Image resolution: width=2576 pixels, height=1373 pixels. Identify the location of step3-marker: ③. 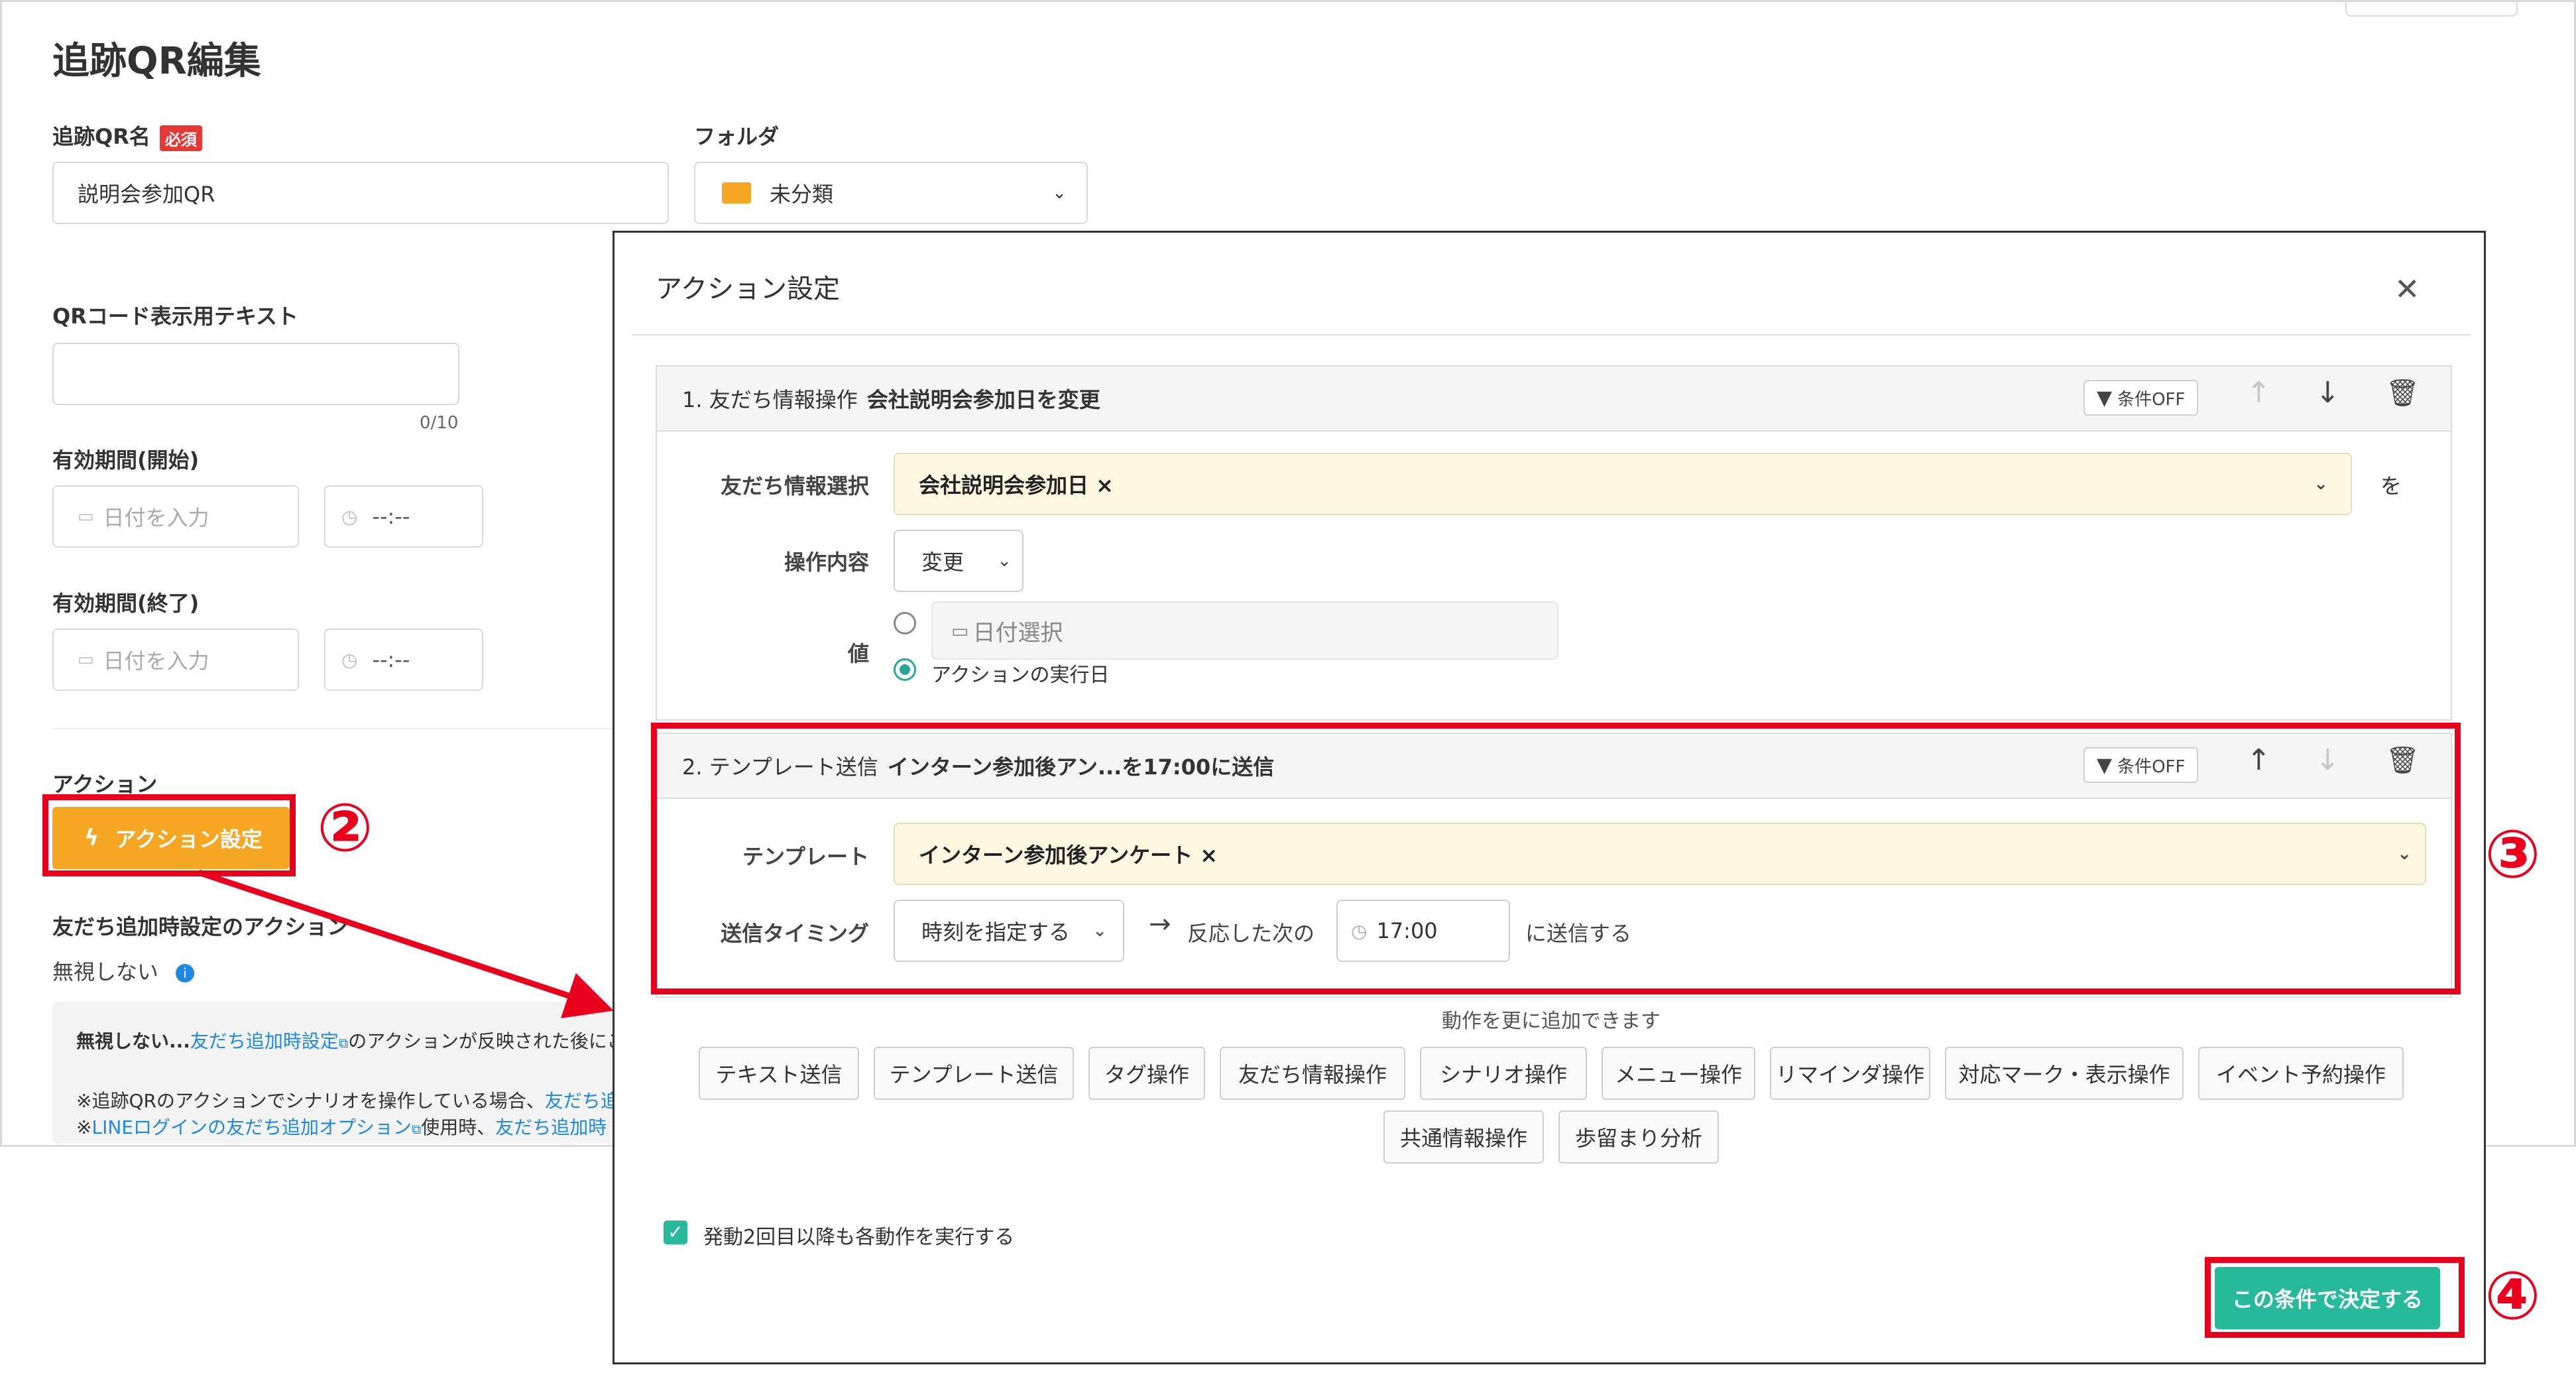
(2513, 854).